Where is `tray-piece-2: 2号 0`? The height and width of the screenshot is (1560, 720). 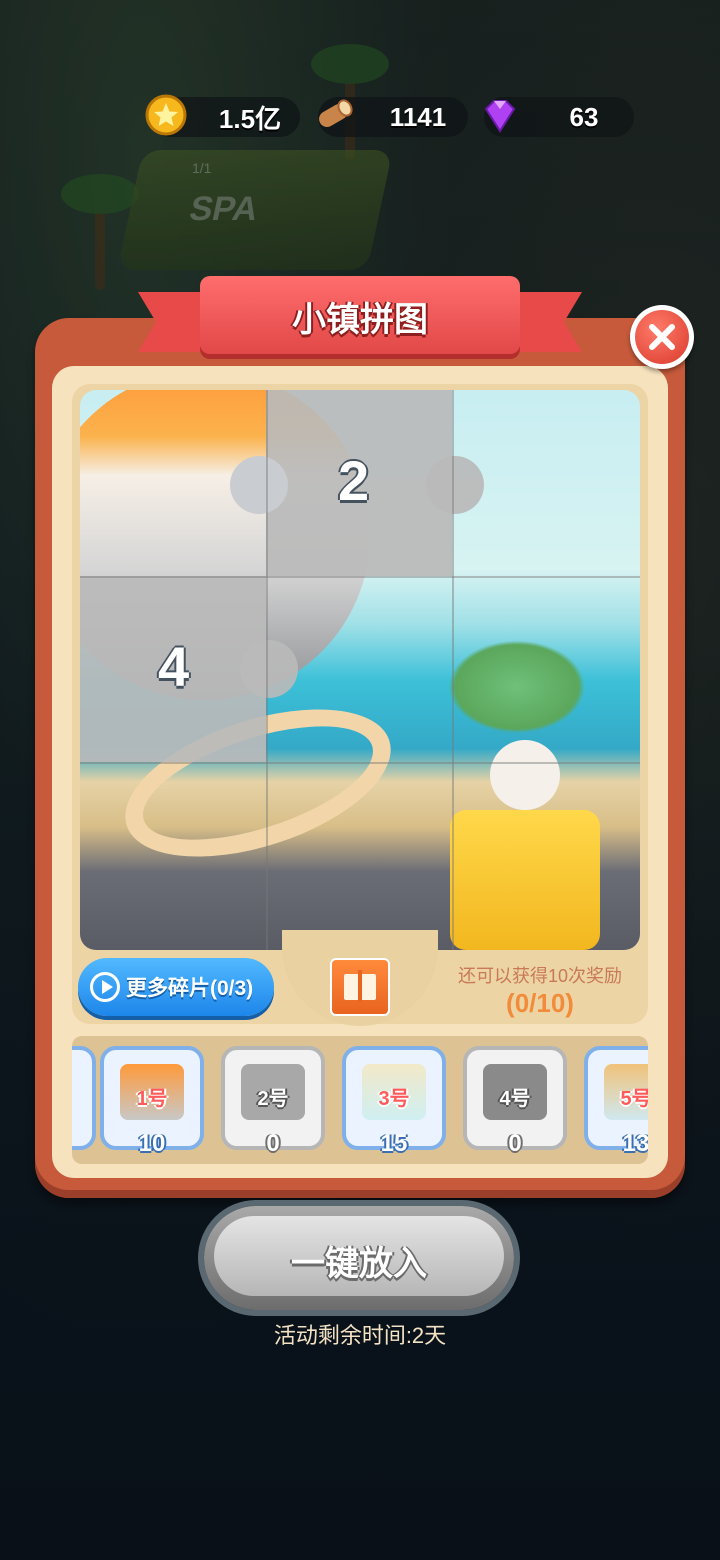 tray-piece-2: 2号 0 is located at coordinates (273, 1101).